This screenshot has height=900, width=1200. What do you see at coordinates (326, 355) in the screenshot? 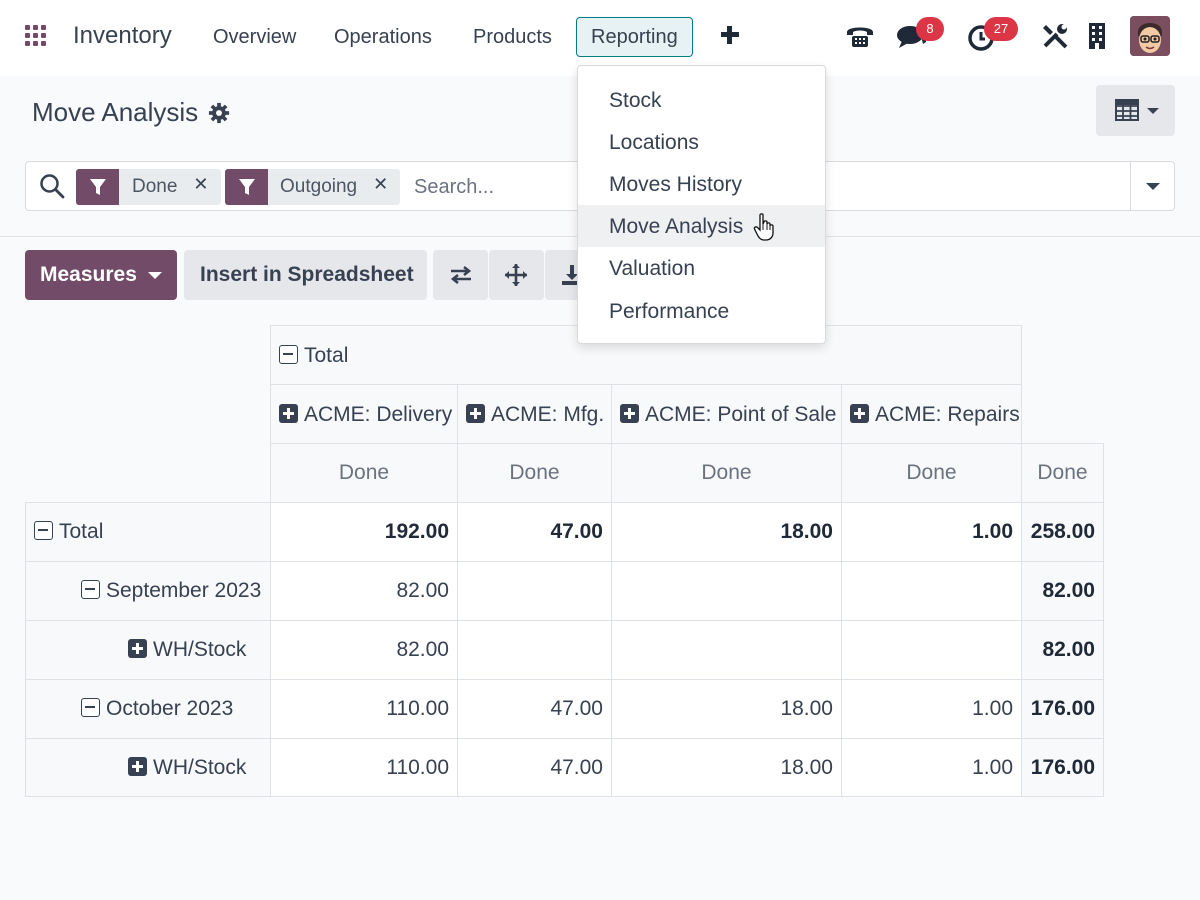
I see `col-header-total-label: Total` at bounding box center [326, 355].